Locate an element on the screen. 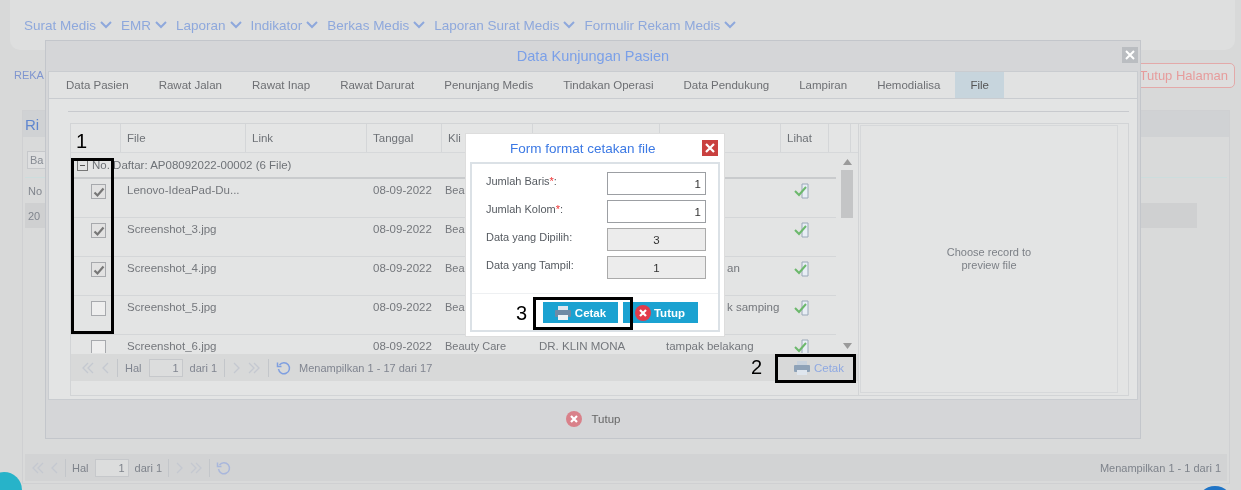 Image resolution: width=1241 pixels, height=490 pixels. column-header: File is located at coordinates (136, 138).